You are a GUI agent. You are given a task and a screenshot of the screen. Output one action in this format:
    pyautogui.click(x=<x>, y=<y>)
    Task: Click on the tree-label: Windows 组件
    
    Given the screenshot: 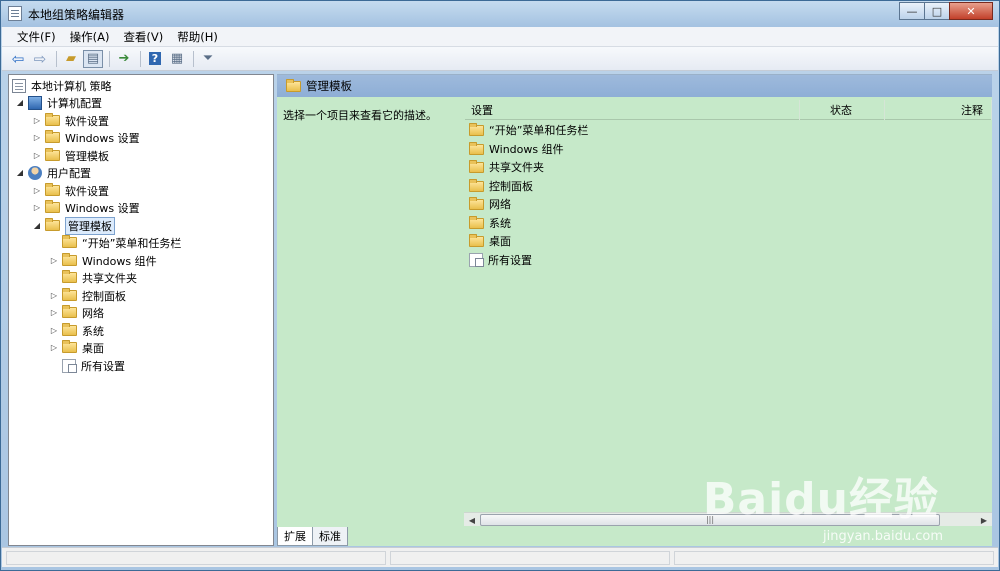 What is the action you would take?
    pyautogui.click(x=119, y=261)
    